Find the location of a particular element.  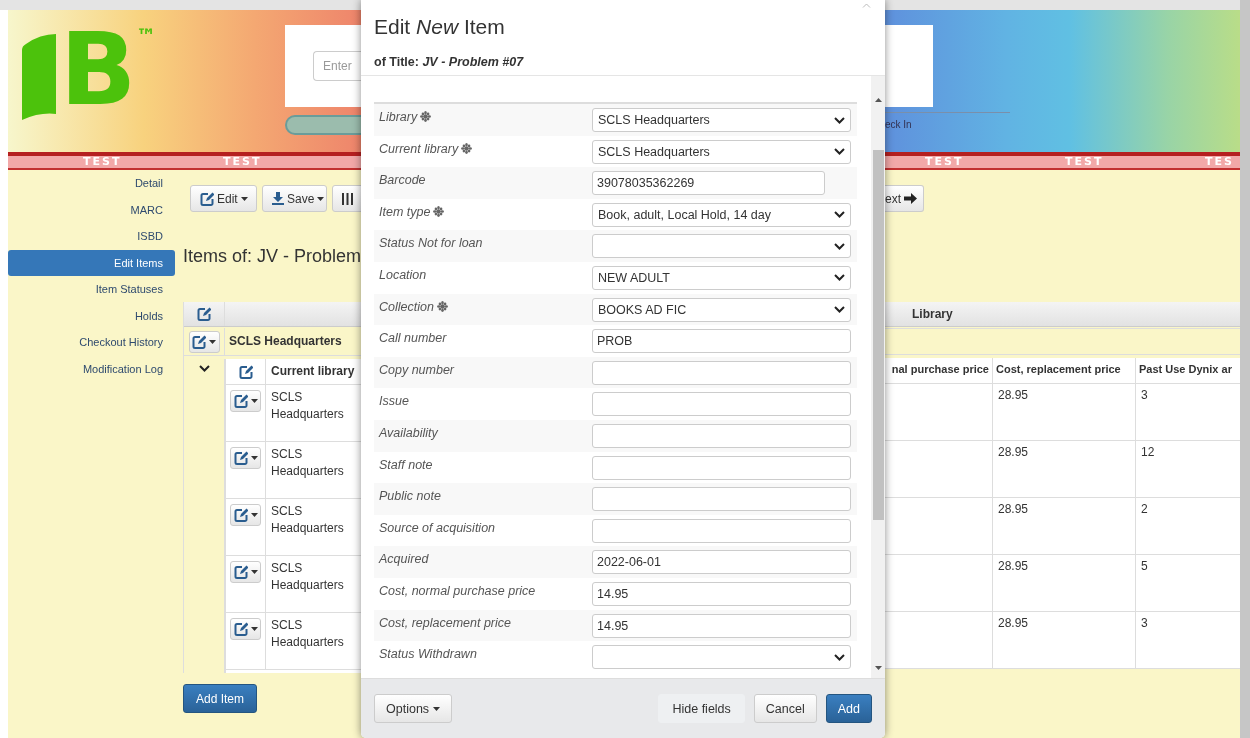

column-header: Library is located at coordinates (932, 314).